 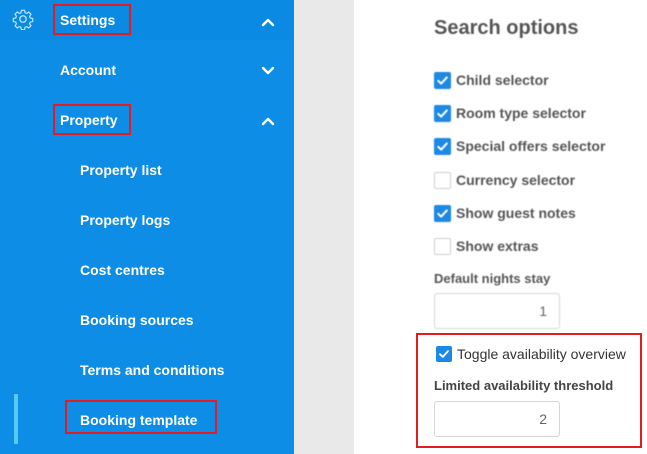 What do you see at coordinates (137, 320) in the screenshot?
I see `sidebar-item-label: Booking sources` at bounding box center [137, 320].